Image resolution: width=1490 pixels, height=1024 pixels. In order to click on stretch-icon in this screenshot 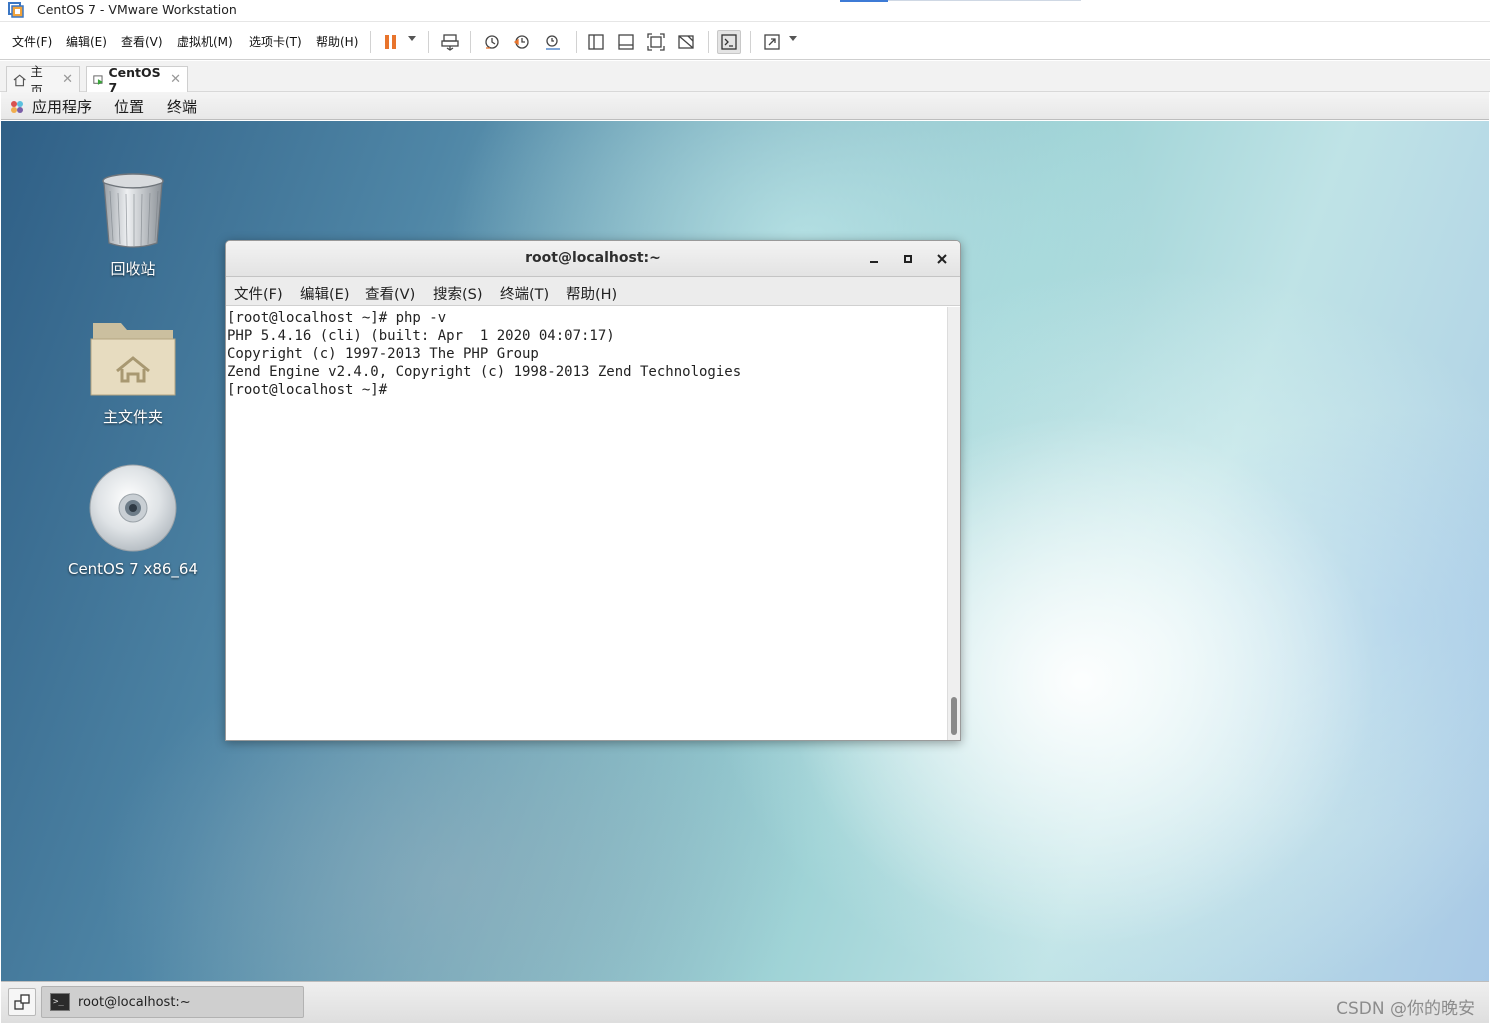, I will do `click(772, 42)`.